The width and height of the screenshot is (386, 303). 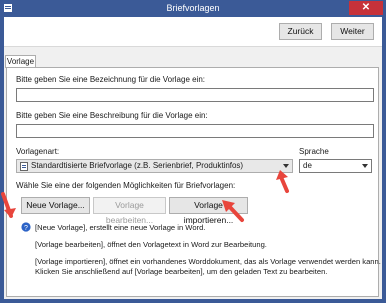 What do you see at coordinates (365, 166) in the screenshot?
I see `chevron-down-icon` at bounding box center [365, 166].